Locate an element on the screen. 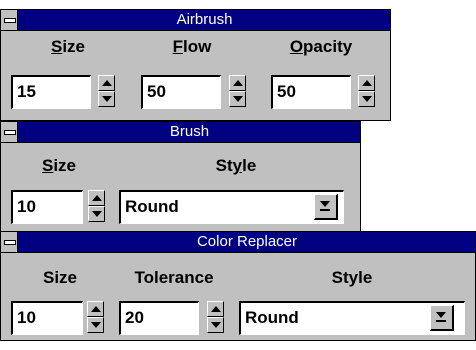  tolerance-label: Tolerance is located at coordinates (174, 277).